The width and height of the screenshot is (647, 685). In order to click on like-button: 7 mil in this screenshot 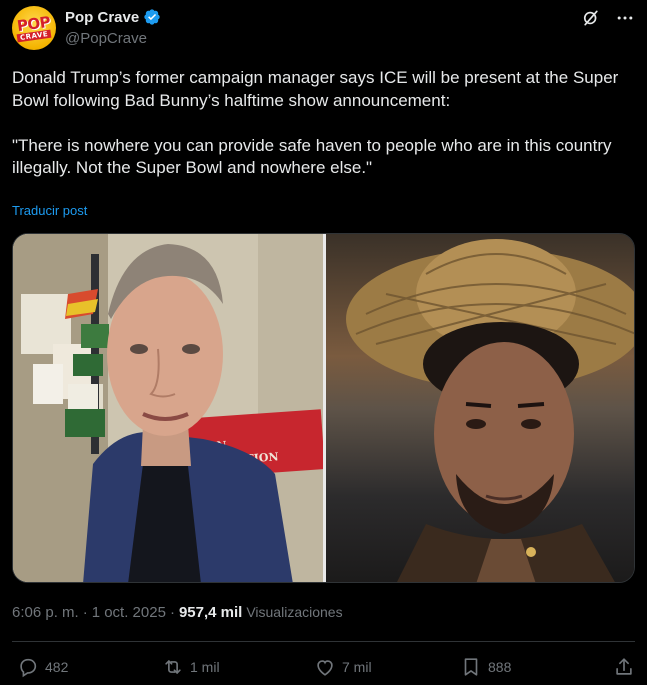, I will do `click(343, 667)`.